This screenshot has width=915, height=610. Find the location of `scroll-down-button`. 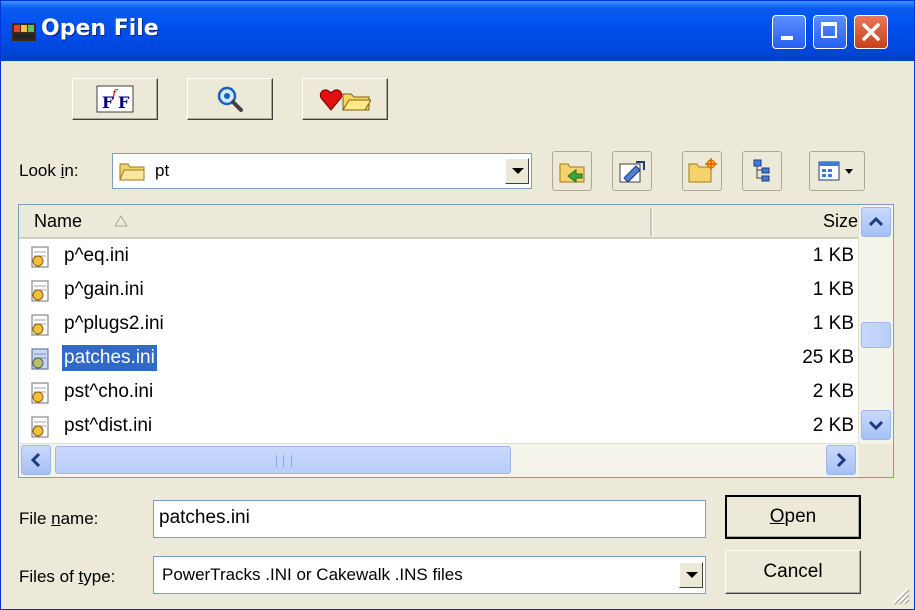

scroll-down-button is located at coordinates (876, 425).